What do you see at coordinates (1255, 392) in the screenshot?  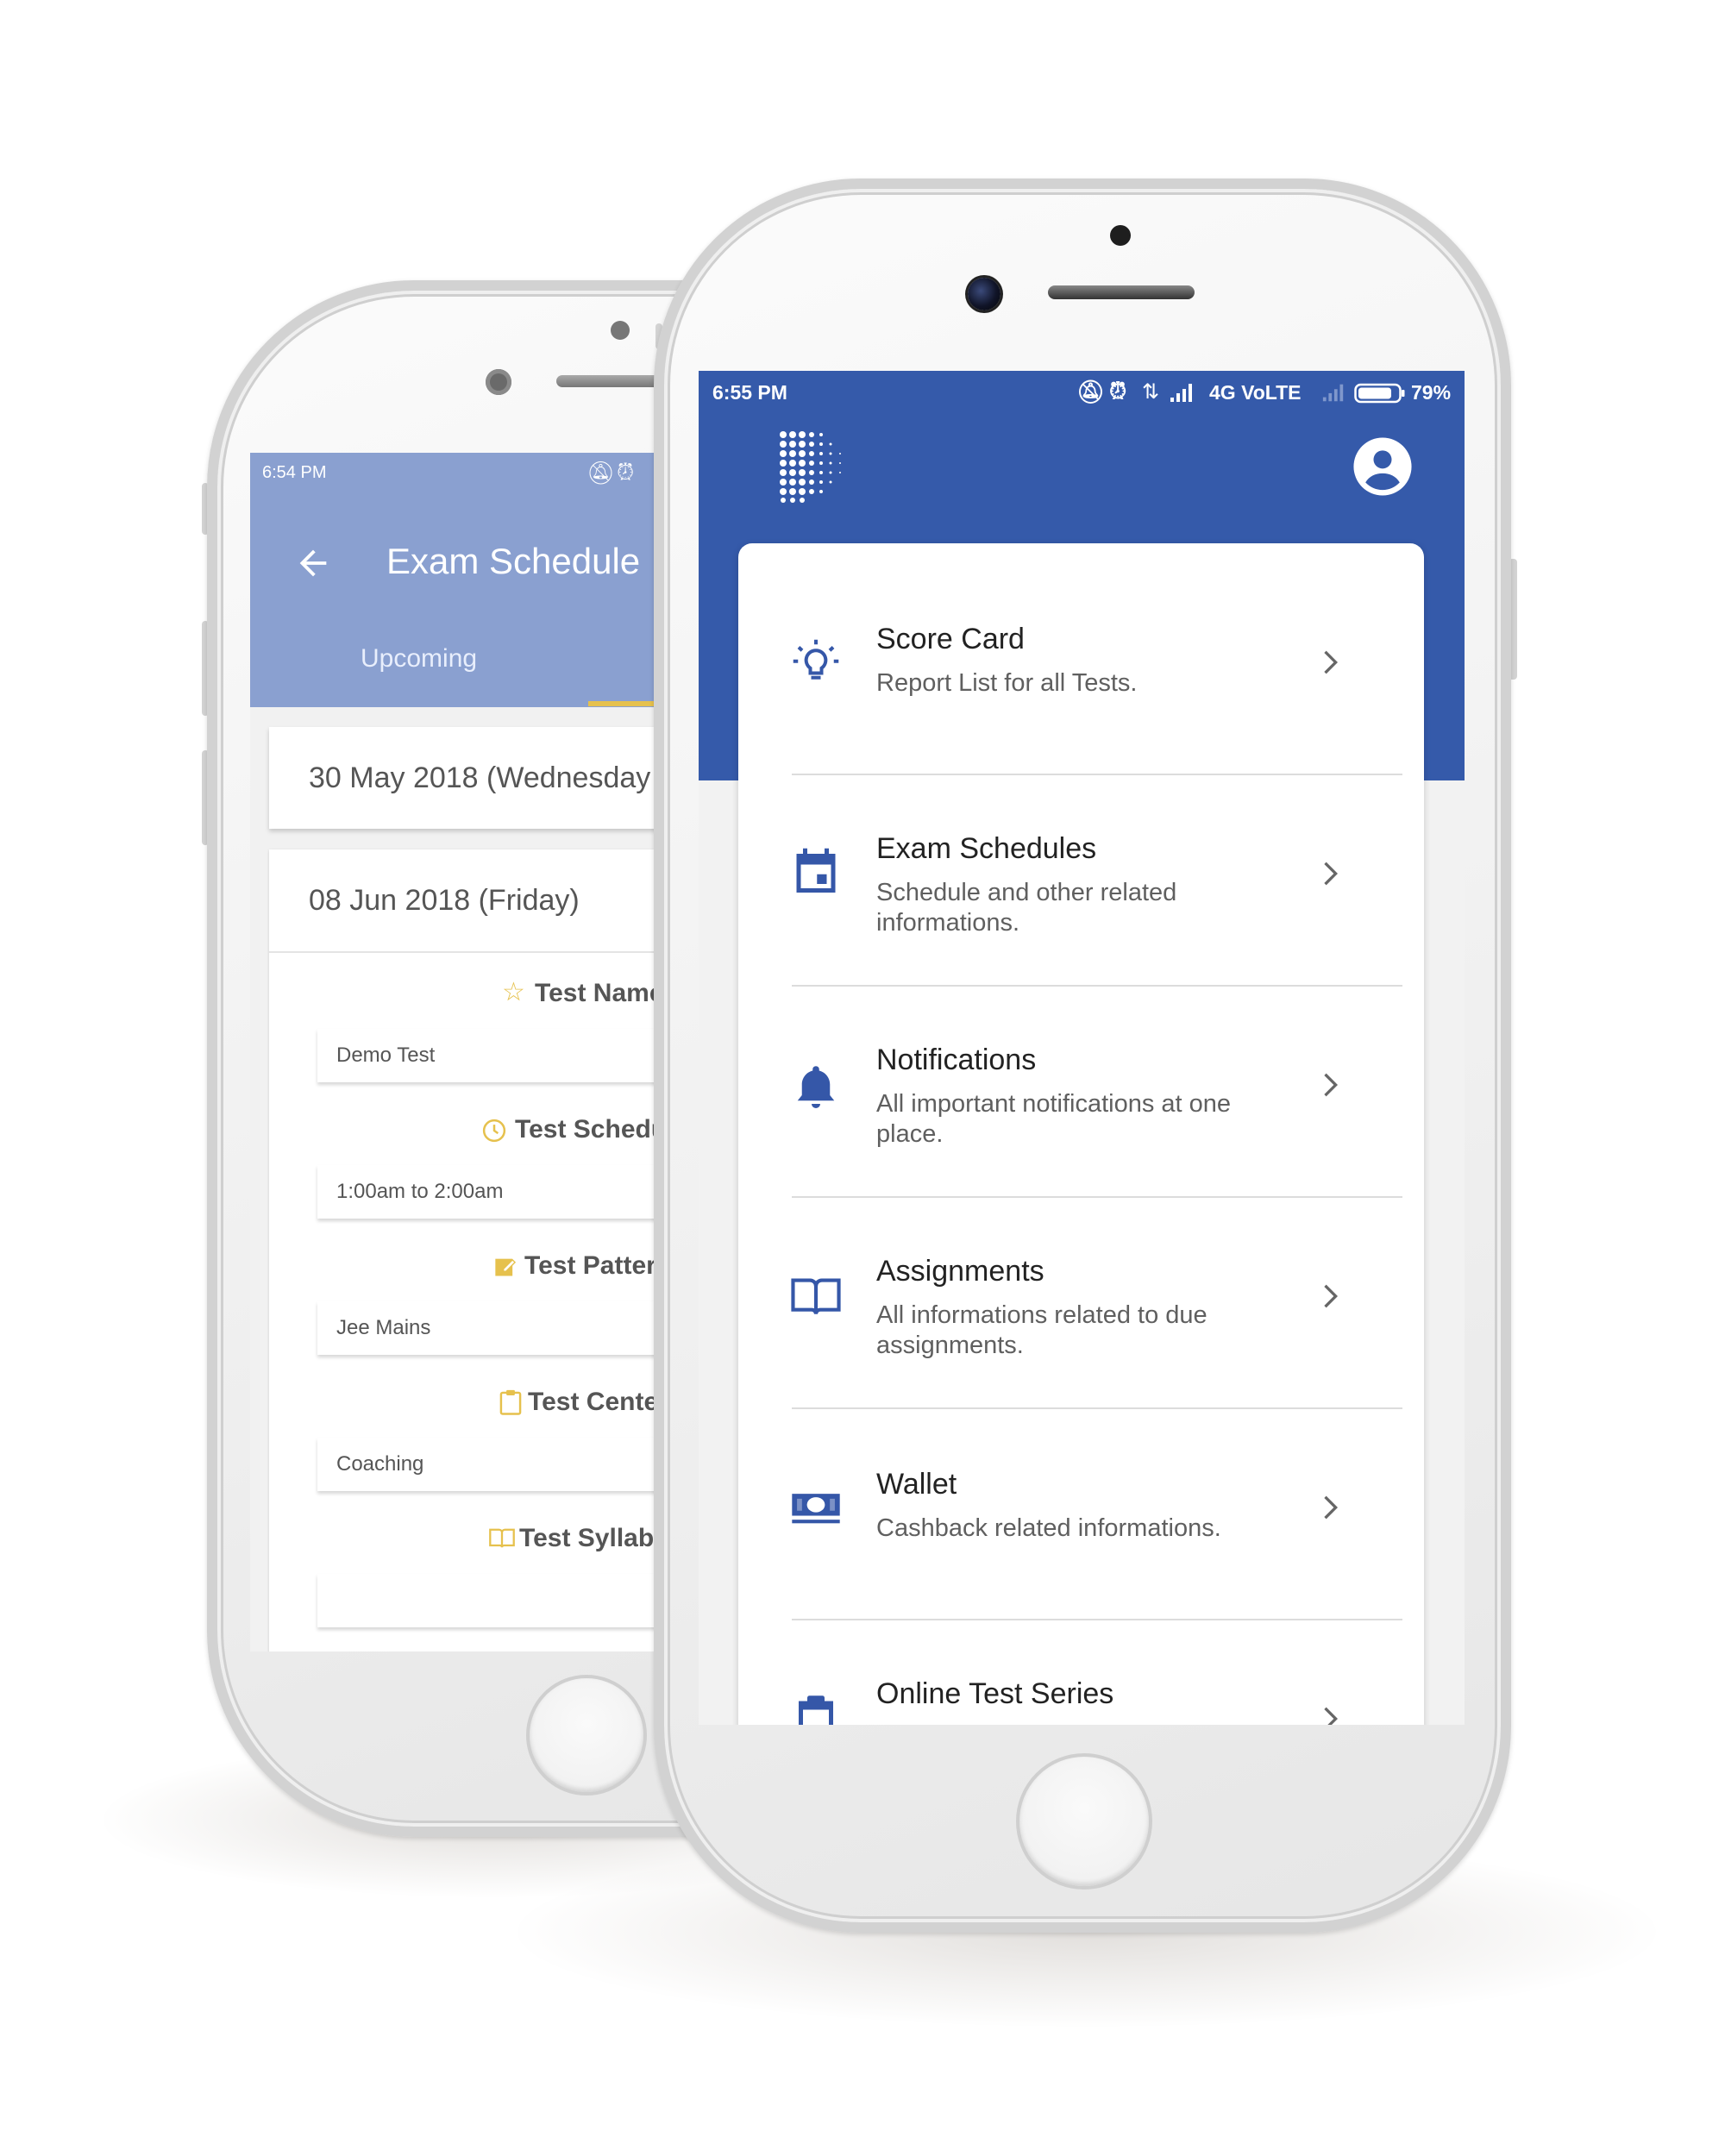 I see `network-label: 4G VoLTE` at bounding box center [1255, 392].